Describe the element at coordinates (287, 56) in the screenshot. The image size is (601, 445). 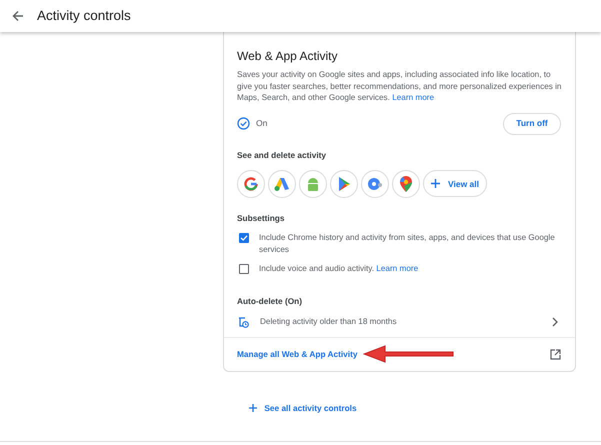
I see `card-title: Web & App Activity` at that location.